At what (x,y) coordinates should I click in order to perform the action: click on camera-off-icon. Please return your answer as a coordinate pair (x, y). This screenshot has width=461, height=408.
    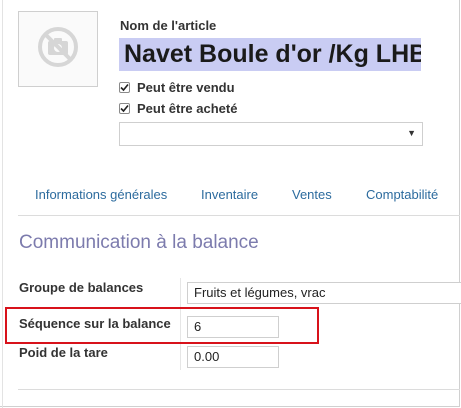
    Looking at the image, I should click on (58, 49).